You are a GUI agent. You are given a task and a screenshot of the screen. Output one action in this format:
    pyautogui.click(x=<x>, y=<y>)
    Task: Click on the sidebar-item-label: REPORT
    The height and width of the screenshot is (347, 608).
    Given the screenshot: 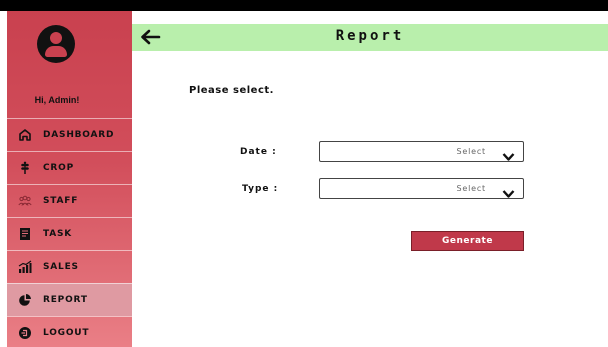 What is the action you would take?
    pyautogui.click(x=65, y=300)
    